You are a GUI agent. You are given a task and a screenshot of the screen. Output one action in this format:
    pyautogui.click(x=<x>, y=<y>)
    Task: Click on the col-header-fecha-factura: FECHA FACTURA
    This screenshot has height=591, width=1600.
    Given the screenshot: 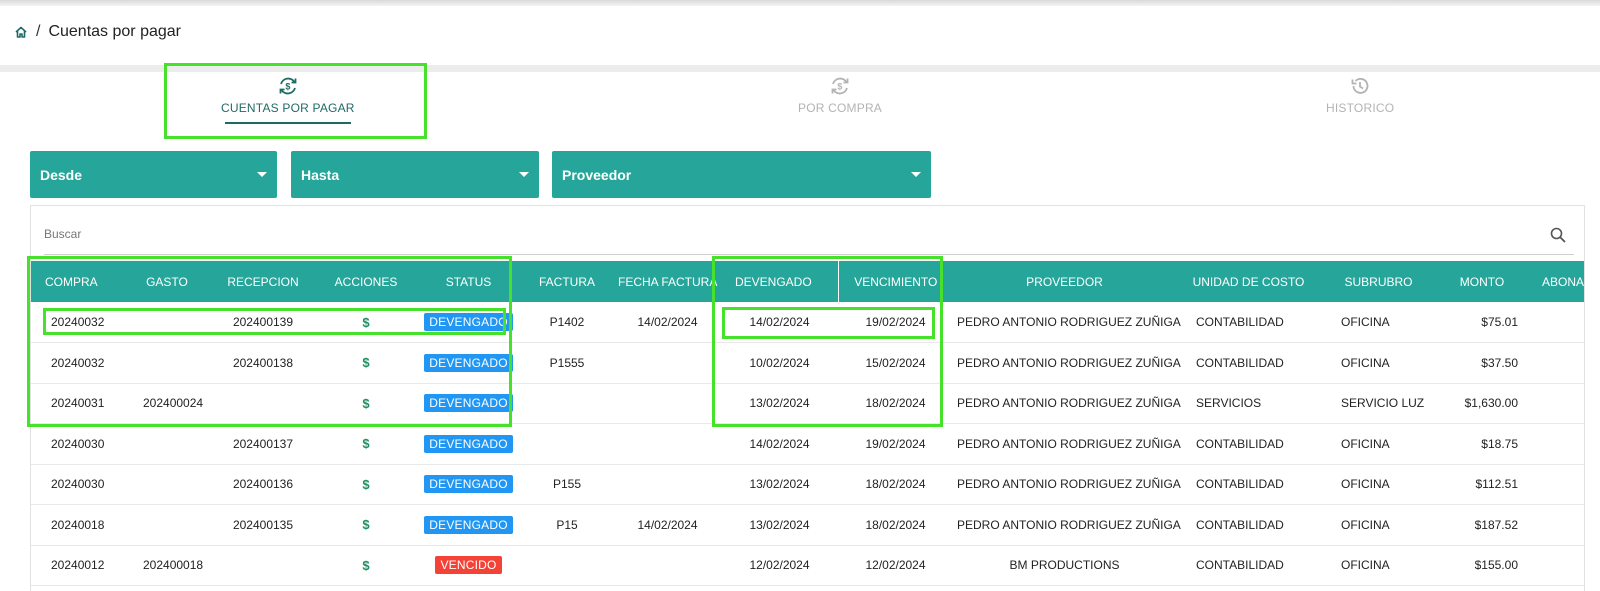 What is the action you would take?
    pyautogui.click(x=667, y=281)
    